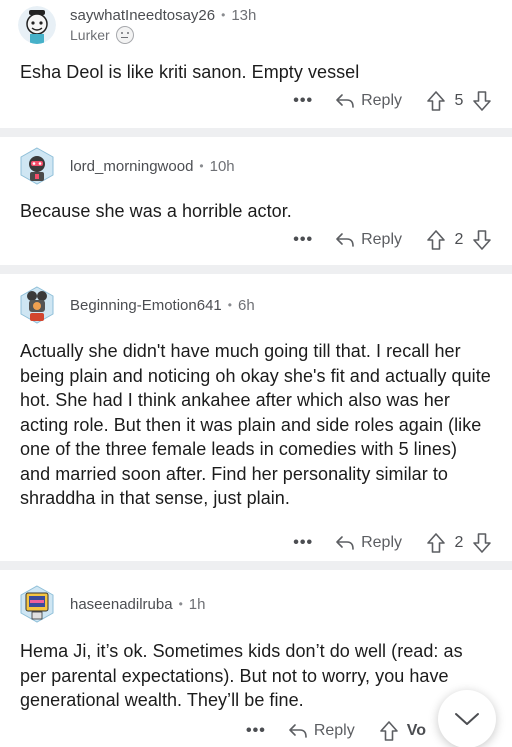  I want to click on vote-control: Vo, so click(406, 731).